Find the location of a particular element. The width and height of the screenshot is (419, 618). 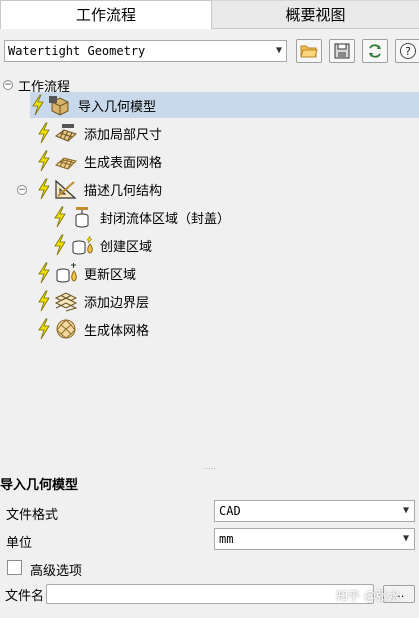

open-folder-button is located at coordinates (309, 51).